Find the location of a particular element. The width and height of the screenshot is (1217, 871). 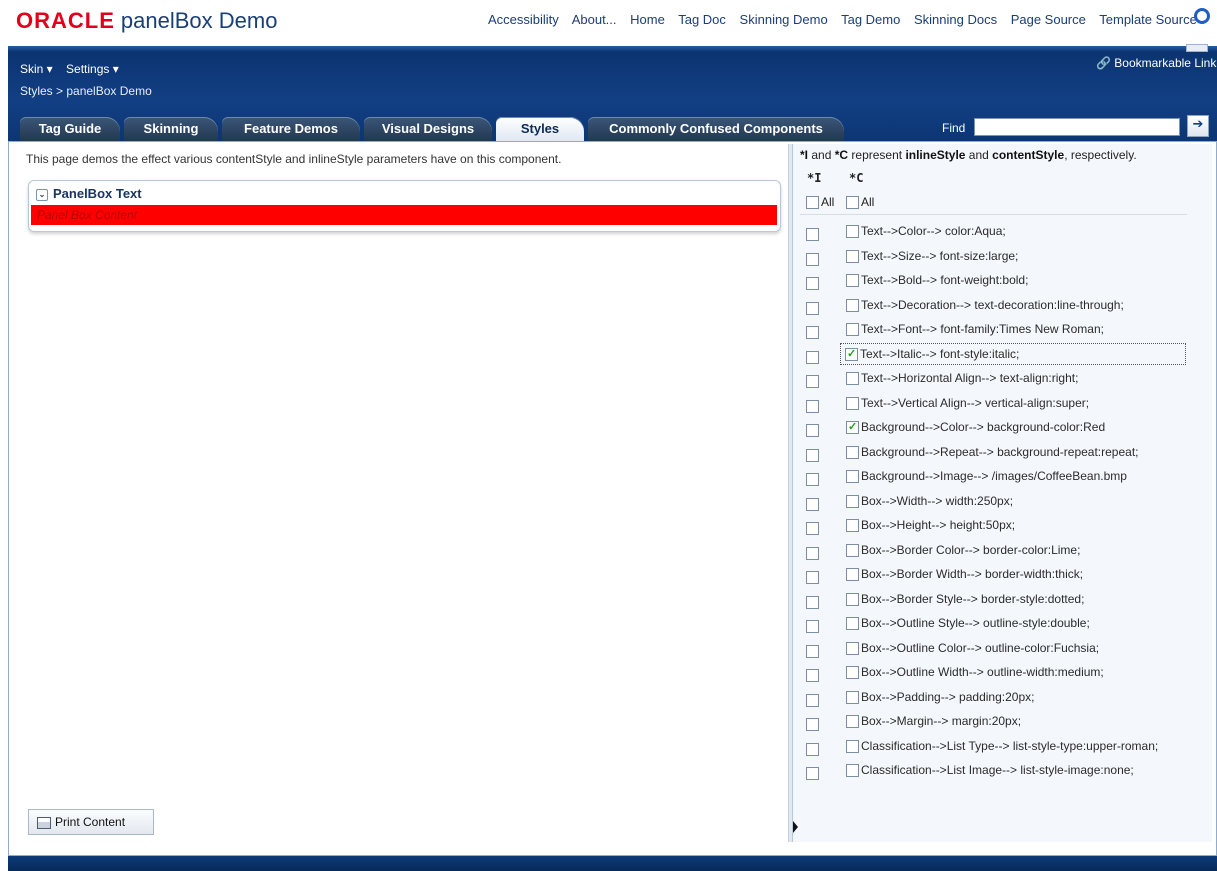

link-accessibility: Accessibility is located at coordinates (523, 19).